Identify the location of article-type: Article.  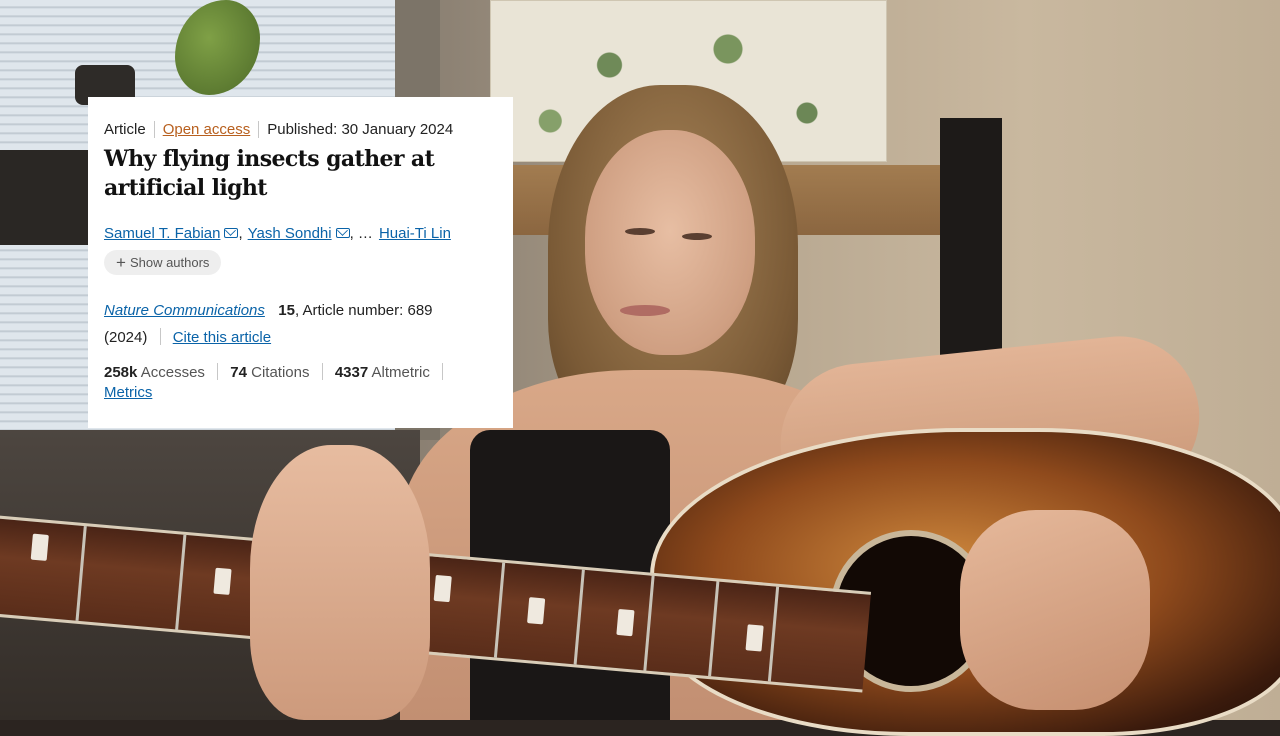
(125, 129).